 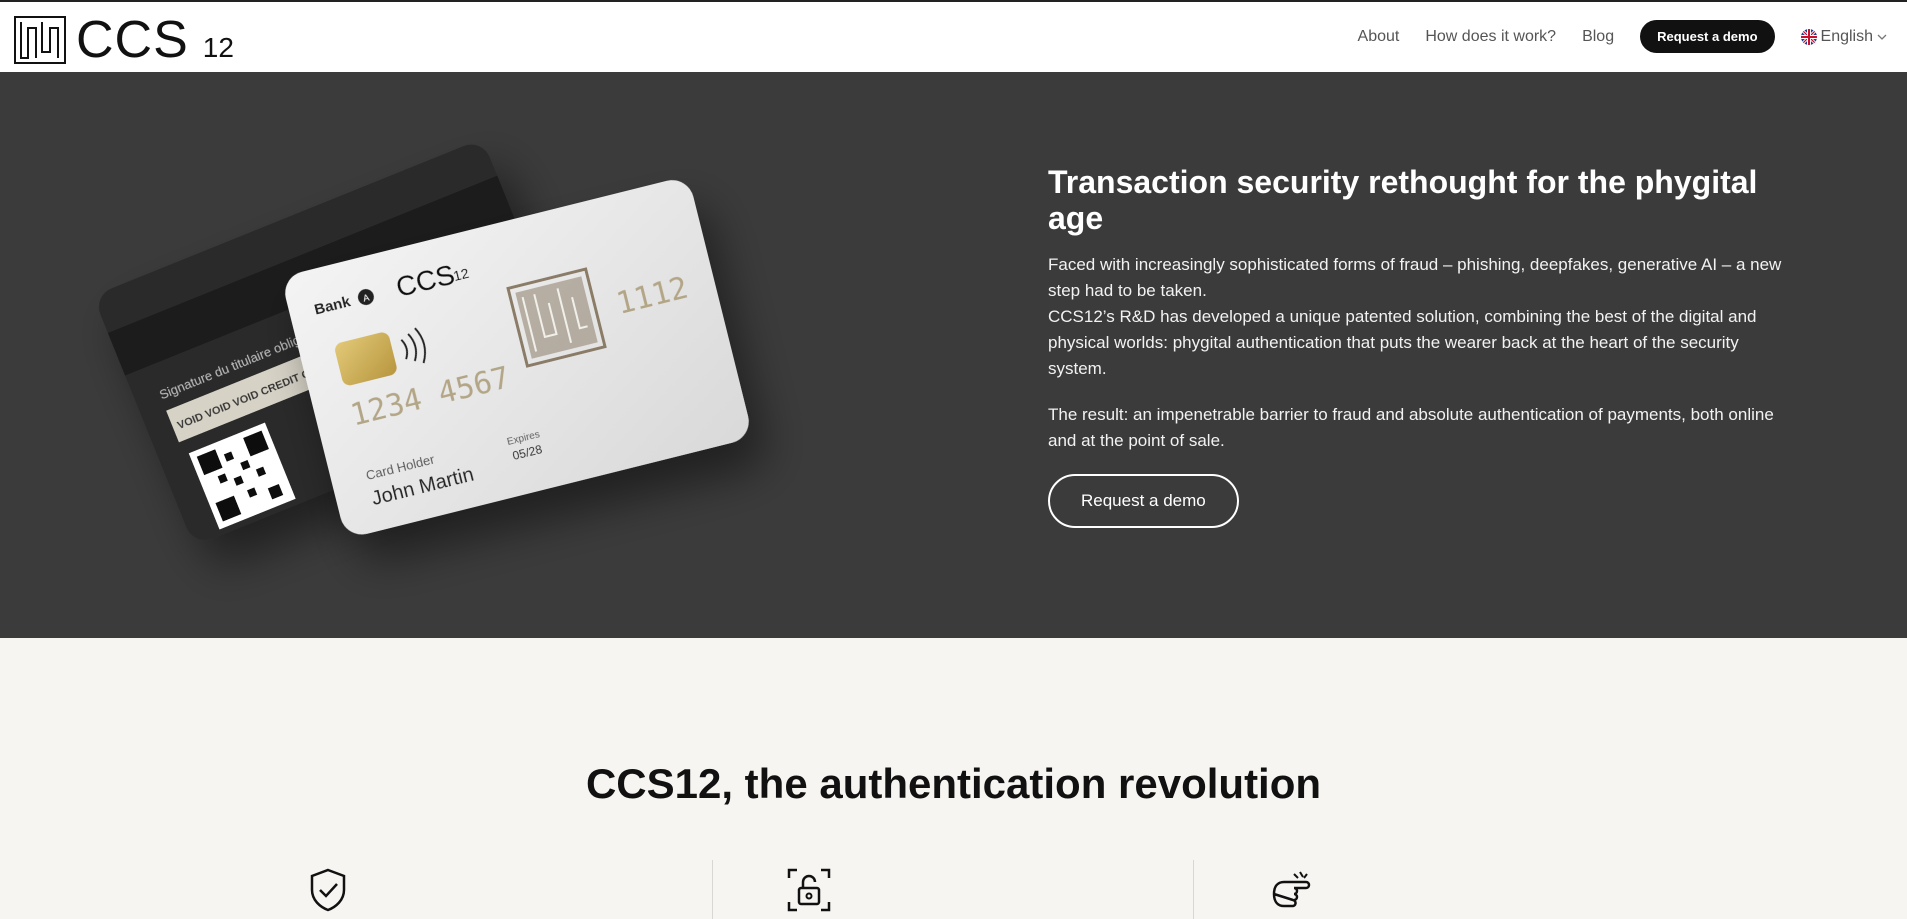 I want to click on request-demo-hero-button: Request a demo, so click(x=1143, y=501).